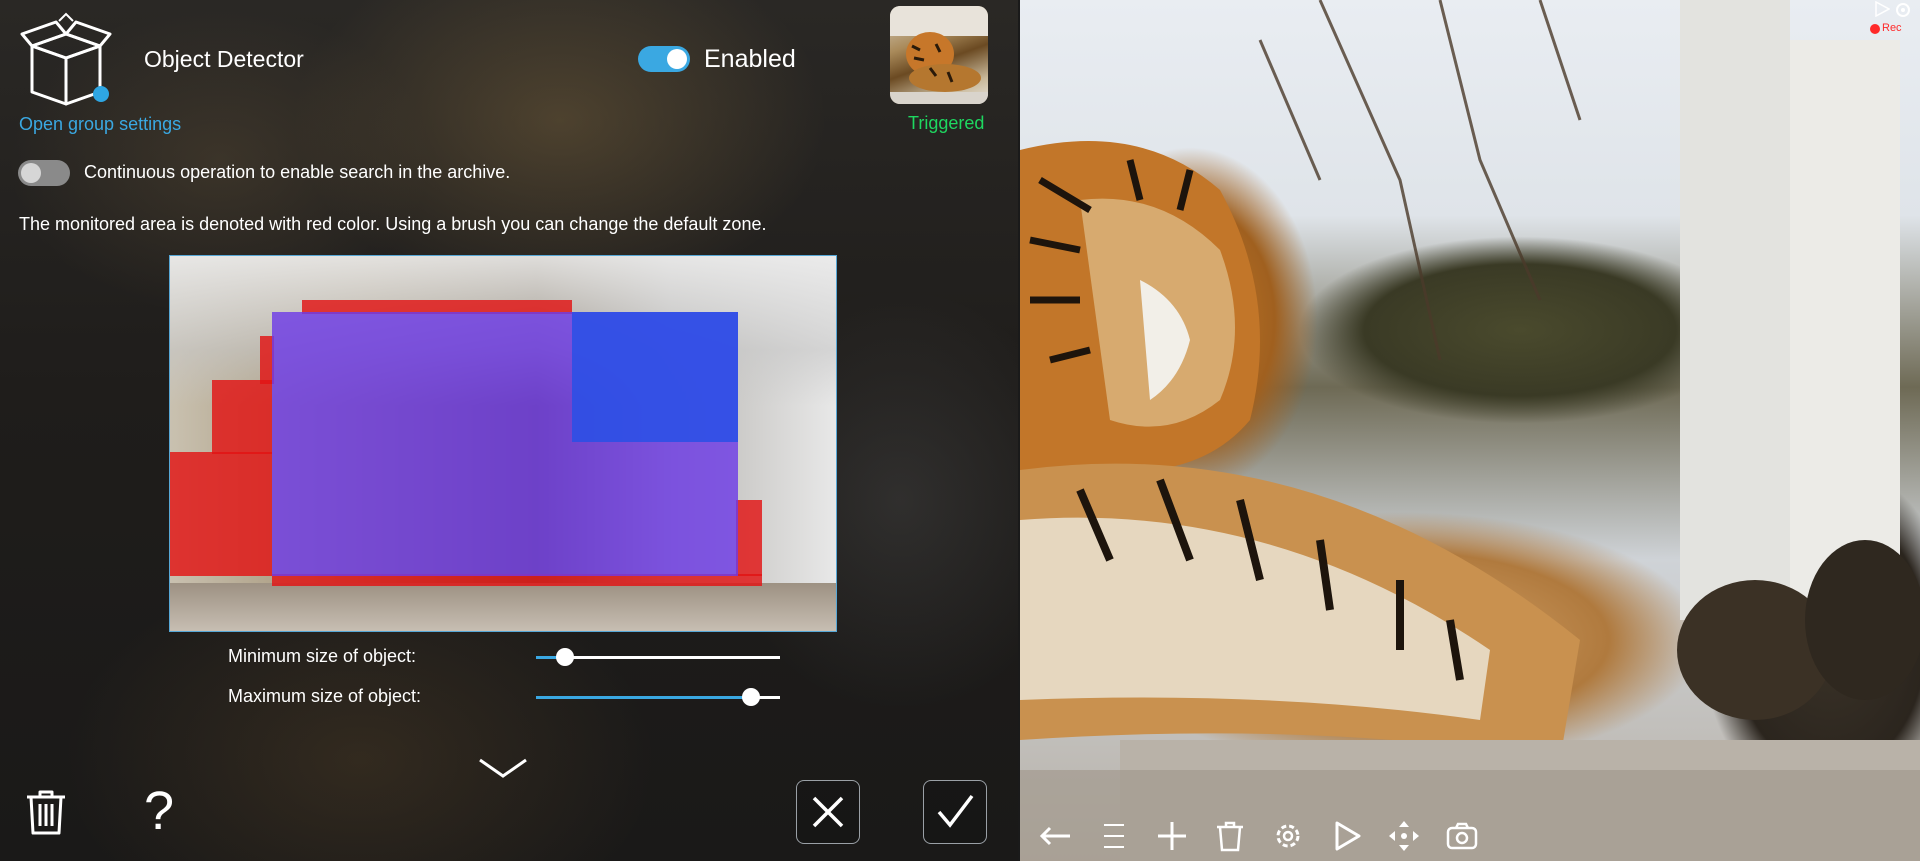  I want to click on cancel-button, so click(828, 812).